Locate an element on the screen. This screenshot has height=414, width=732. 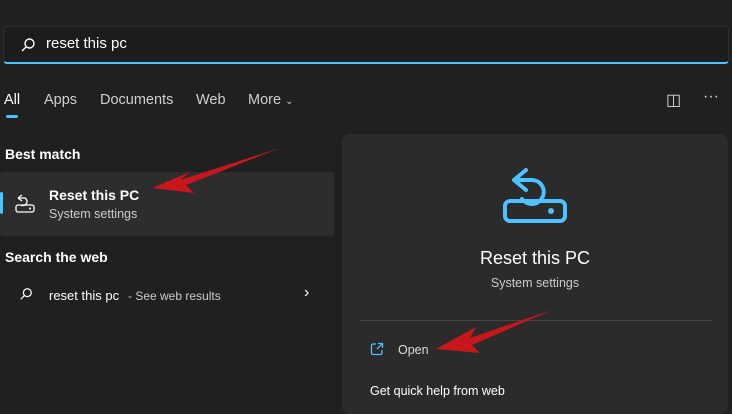
selection-indicator is located at coordinates (1, 203).